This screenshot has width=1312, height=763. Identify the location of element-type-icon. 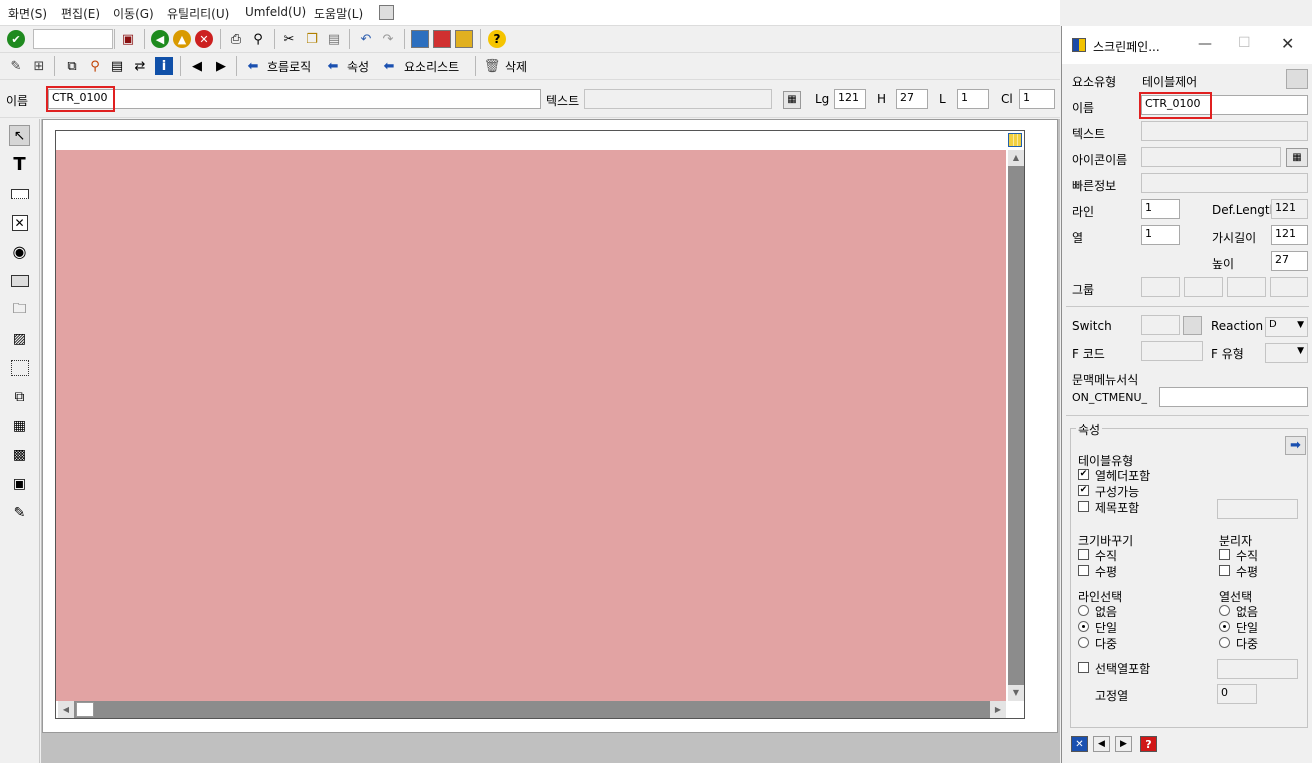
(1297, 79).